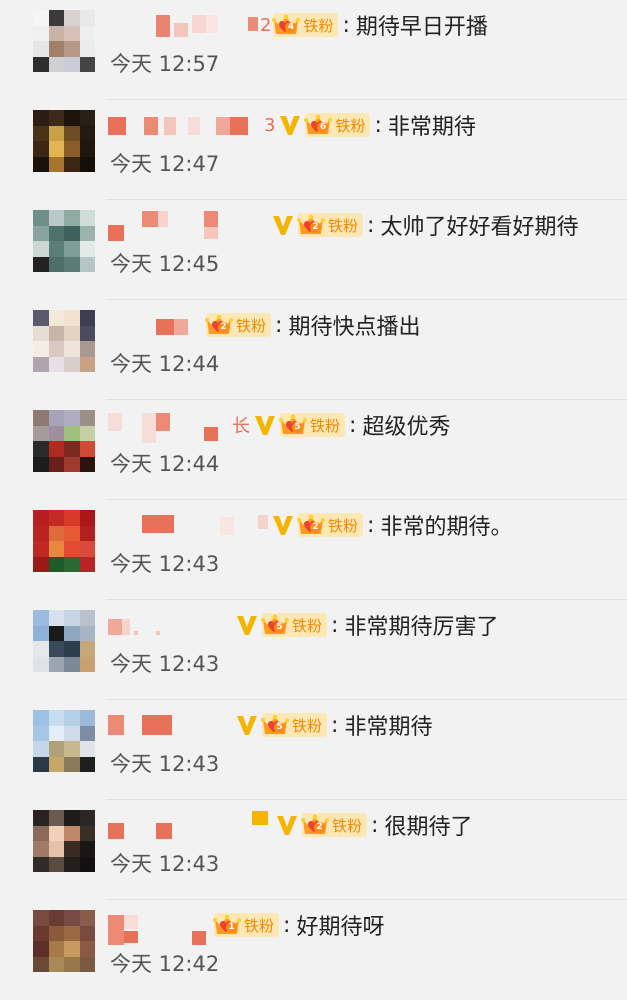 The height and width of the screenshot is (1000, 627). I want to click on timestamp: 今天 12:47, so click(165, 164).